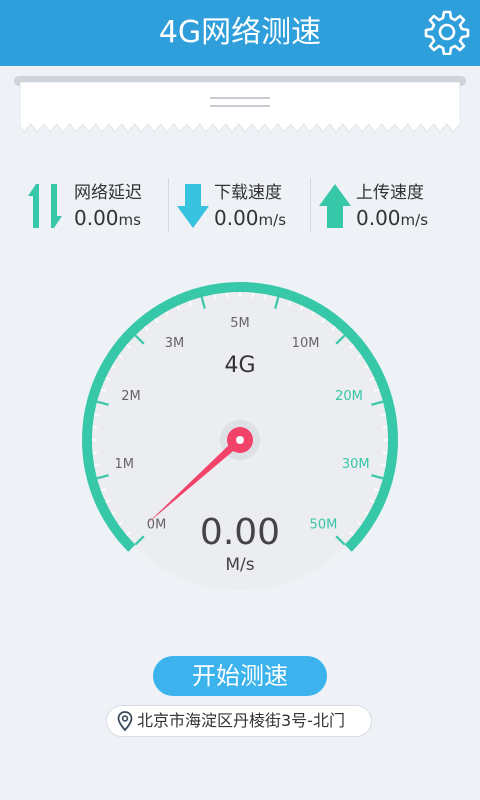 The image size is (480, 800). What do you see at coordinates (125, 721) in the screenshot?
I see `location-pin-icon` at bounding box center [125, 721].